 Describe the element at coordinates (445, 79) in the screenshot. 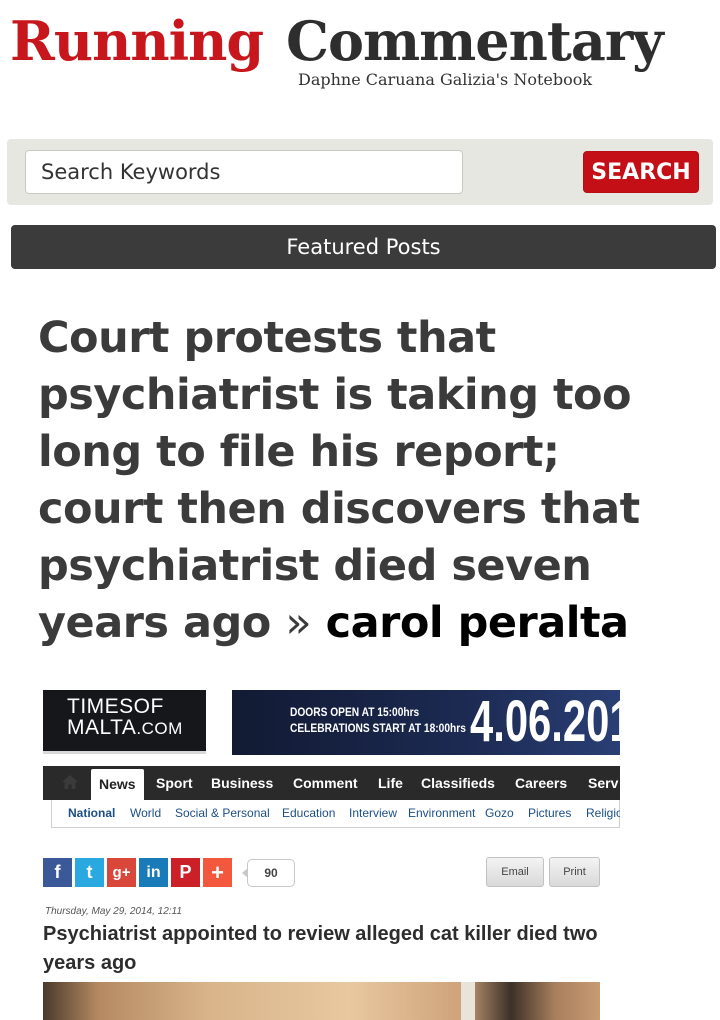

I see `logo-tagline: Daphne Caruana Galizia's Notebook` at that location.